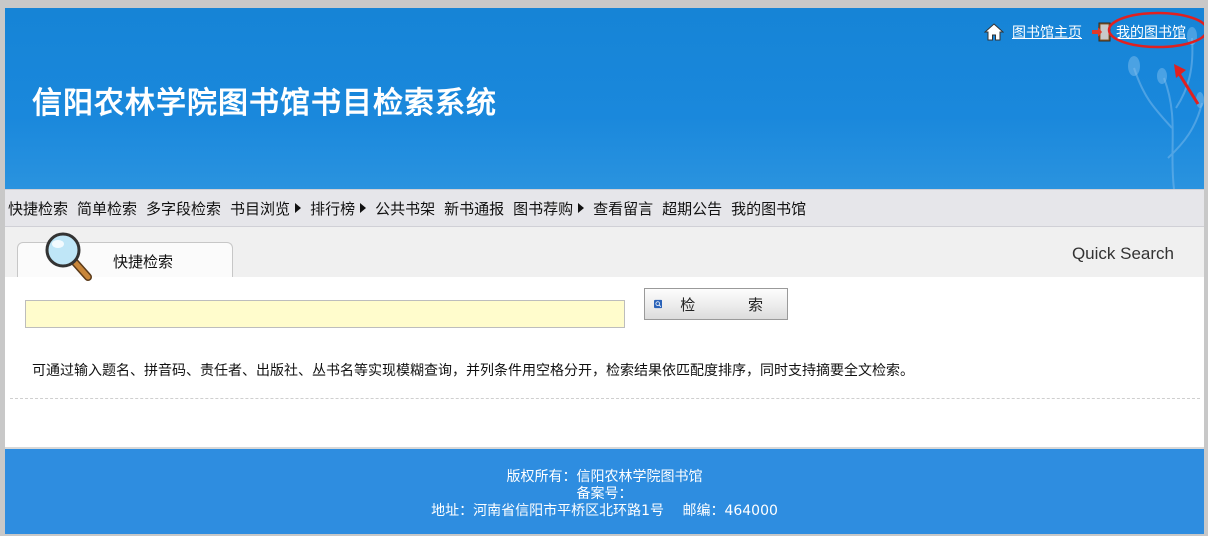 The height and width of the screenshot is (536, 1208). Describe the element at coordinates (266, 208) in the screenshot. I see `nav-catalog-browse: 书目浏览` at that location.